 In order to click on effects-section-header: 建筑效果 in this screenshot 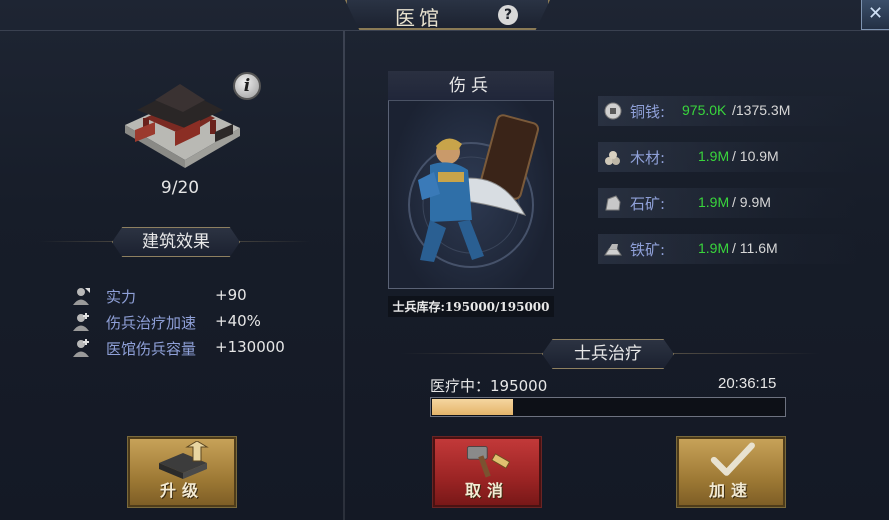, I will do `click(175, 242)`.